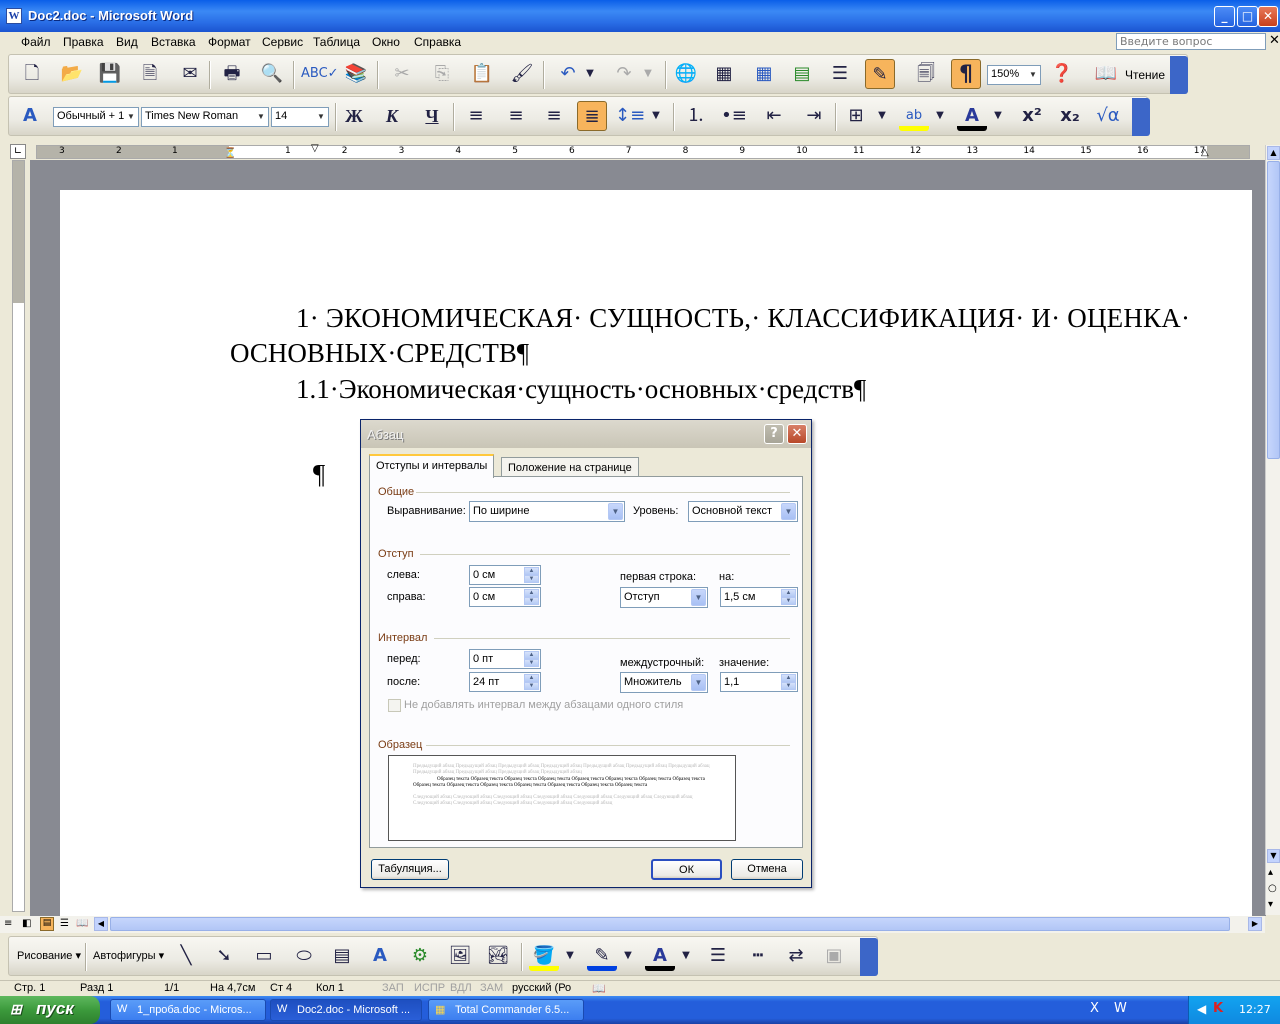  What do you see at coordinates (461, 988) in the screenshot?
I see `status-ext: ВДЛ` at bounding box center [461, 988].